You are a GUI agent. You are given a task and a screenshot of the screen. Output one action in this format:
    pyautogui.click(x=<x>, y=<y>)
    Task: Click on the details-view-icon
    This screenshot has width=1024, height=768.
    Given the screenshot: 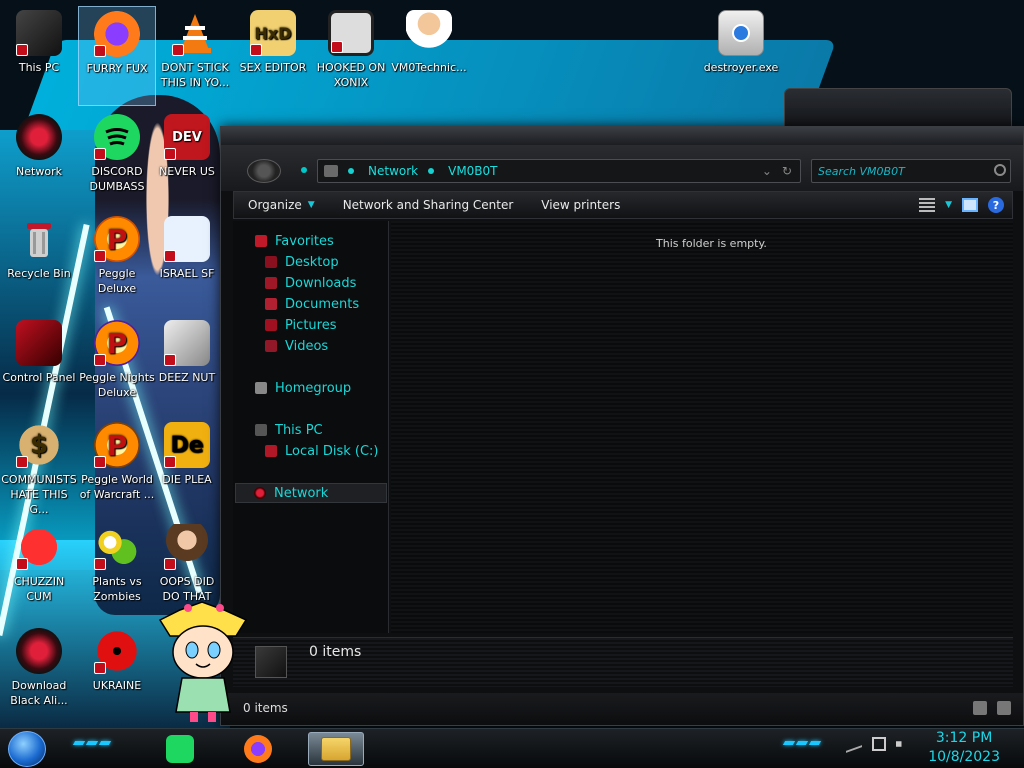 What is the action you would take?
    pyautogui.click(x=980, y=708)
    